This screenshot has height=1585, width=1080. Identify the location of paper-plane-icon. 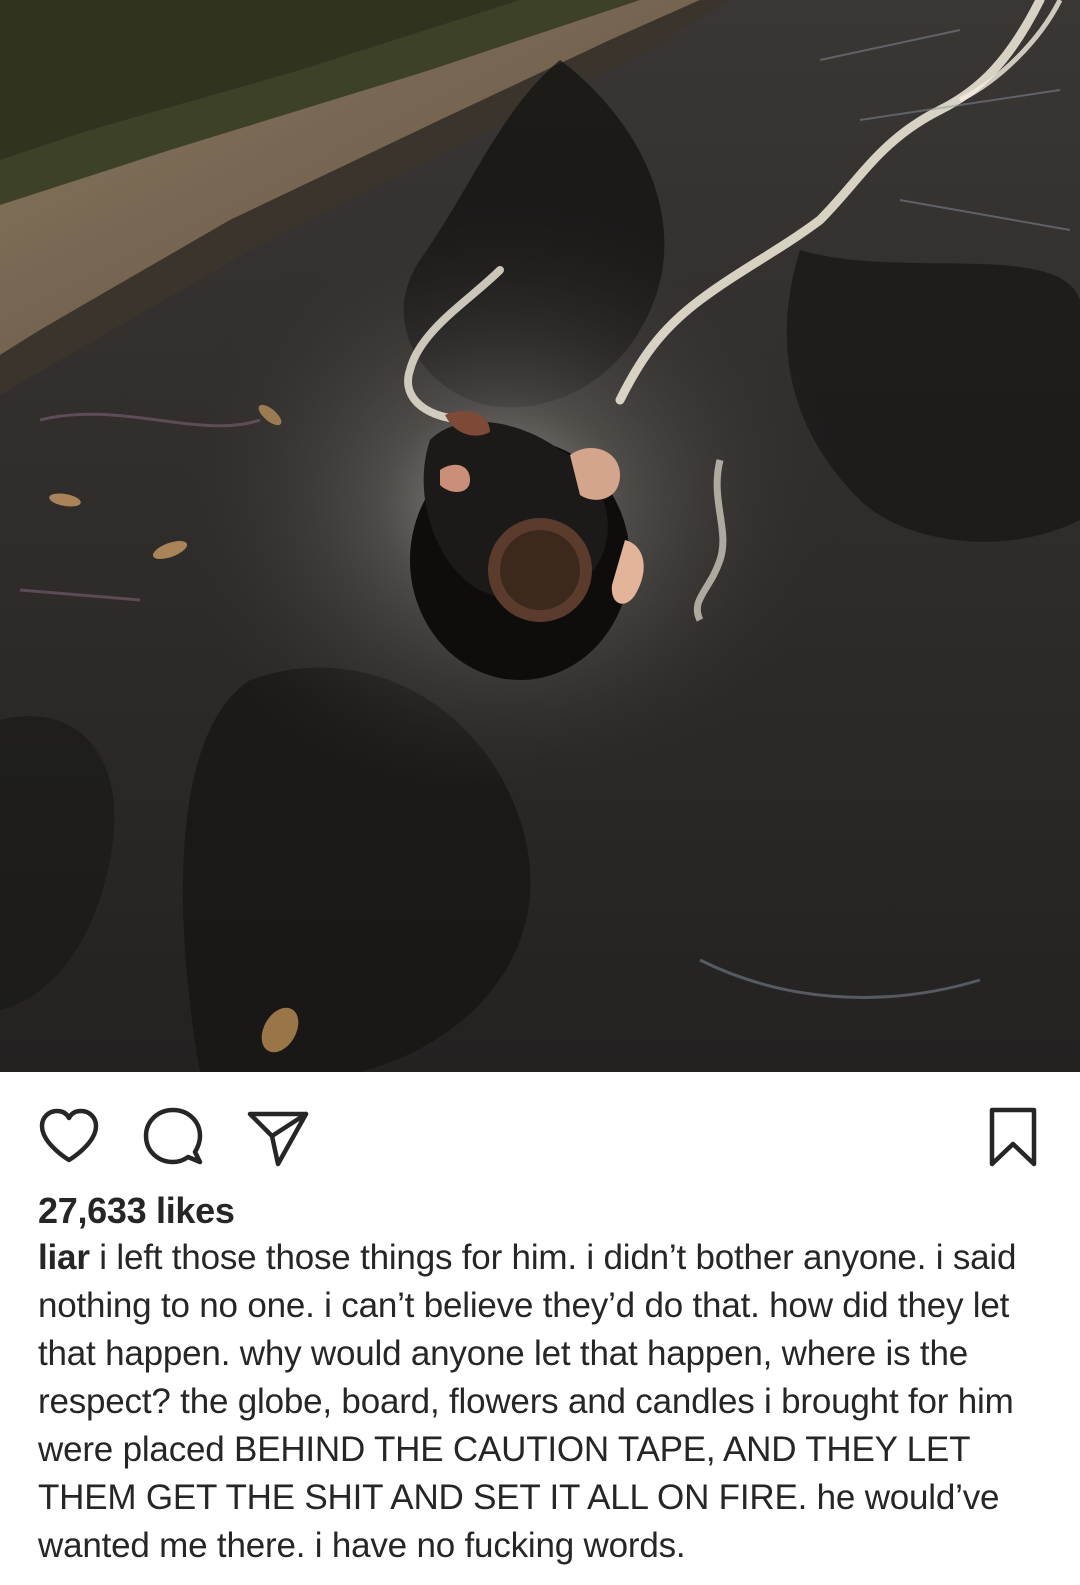
(277, 1137).